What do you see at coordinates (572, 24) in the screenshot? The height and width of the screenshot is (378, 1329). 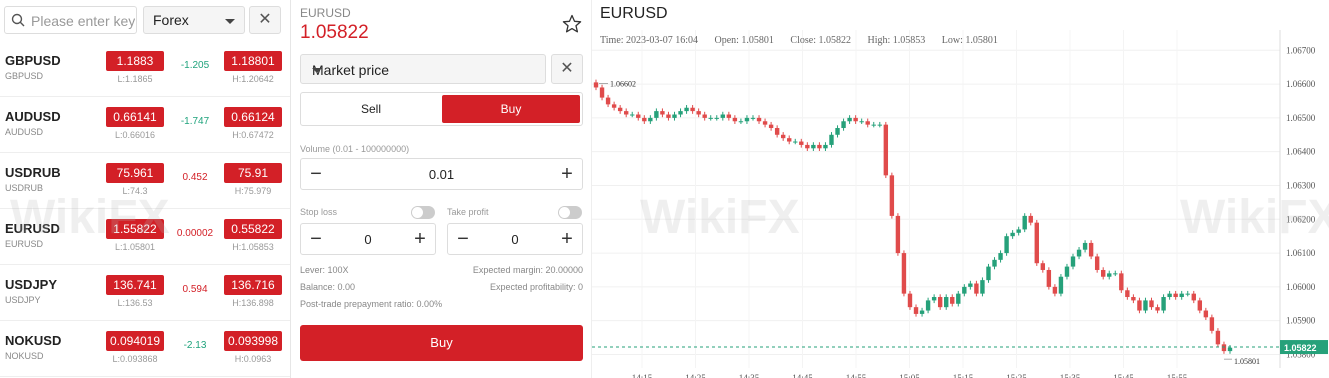 I see `star-icon` at bounding box center [572, 24].